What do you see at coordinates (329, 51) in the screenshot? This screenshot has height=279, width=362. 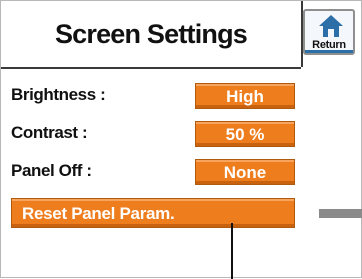 I see `return-underline` at bounding box center [329, 51].